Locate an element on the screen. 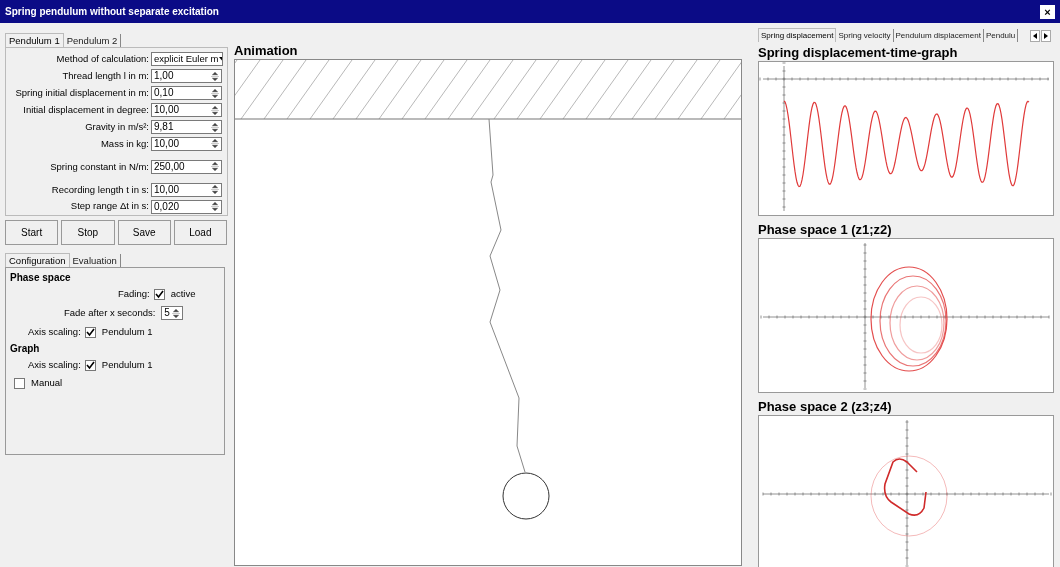 This screenshot has height=567, width=1060. scroll-left-button is located at coordinates (1035, 36).